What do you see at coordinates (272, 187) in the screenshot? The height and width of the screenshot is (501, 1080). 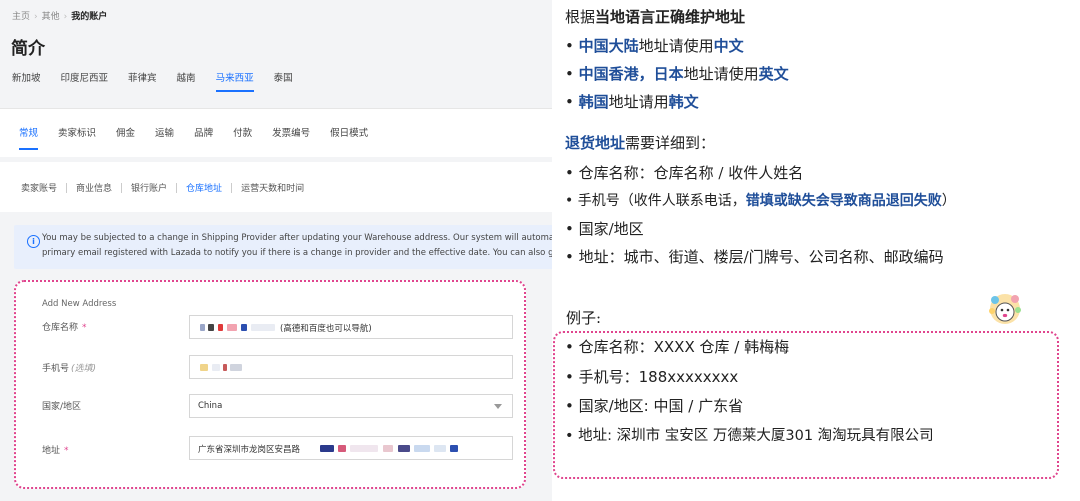 I see `subtab-operating-hours: 运营天数和时间` at bounding box center [272, 187].